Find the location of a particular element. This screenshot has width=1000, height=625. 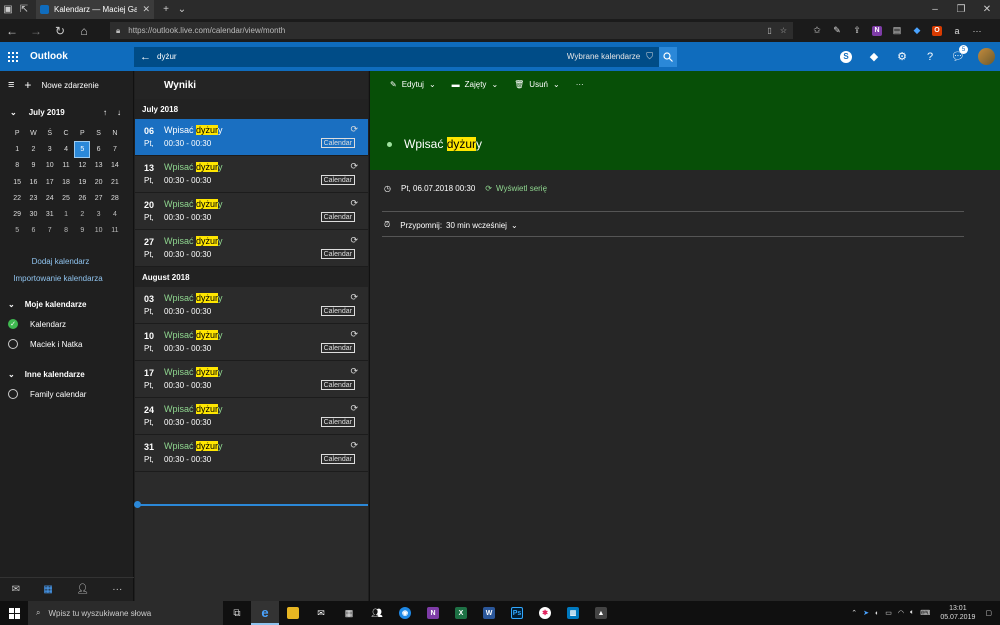

search-scope-dropdown: Wybrane kalendarze is located at coordinates (603, 56).